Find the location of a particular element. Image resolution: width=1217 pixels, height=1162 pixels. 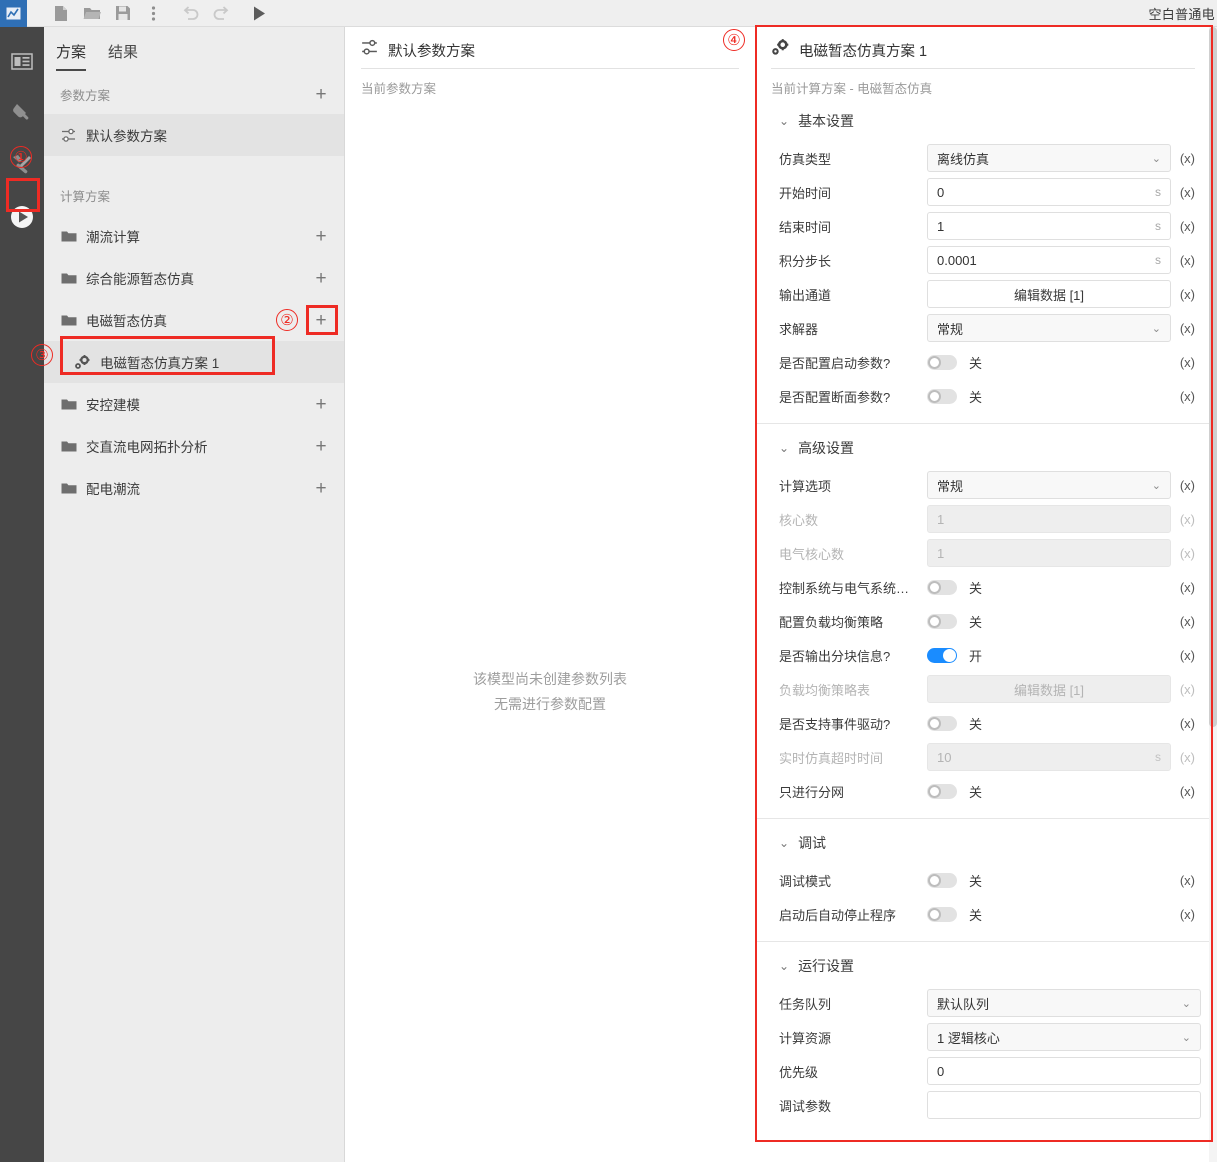

group-header-run-settings: ⌄ 运行设置 is located at coordinates (983, 964).